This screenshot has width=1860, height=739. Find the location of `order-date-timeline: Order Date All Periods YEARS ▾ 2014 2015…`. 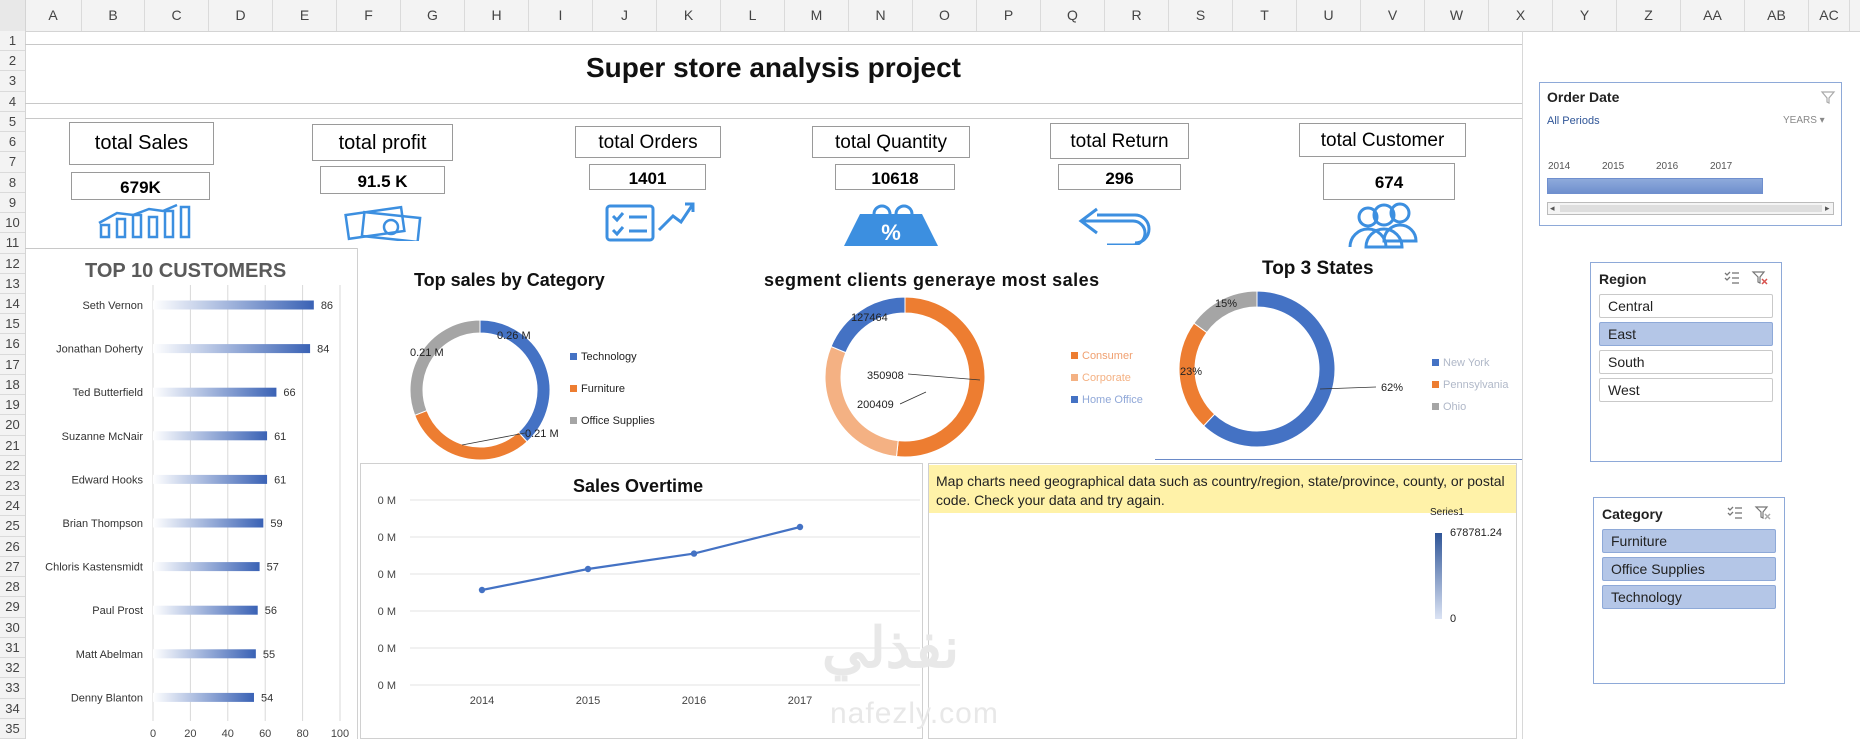

order-date-timeline: Order Date All Periods YEARS ▾ 2014 2015… is located at coordinates (1690, 154).